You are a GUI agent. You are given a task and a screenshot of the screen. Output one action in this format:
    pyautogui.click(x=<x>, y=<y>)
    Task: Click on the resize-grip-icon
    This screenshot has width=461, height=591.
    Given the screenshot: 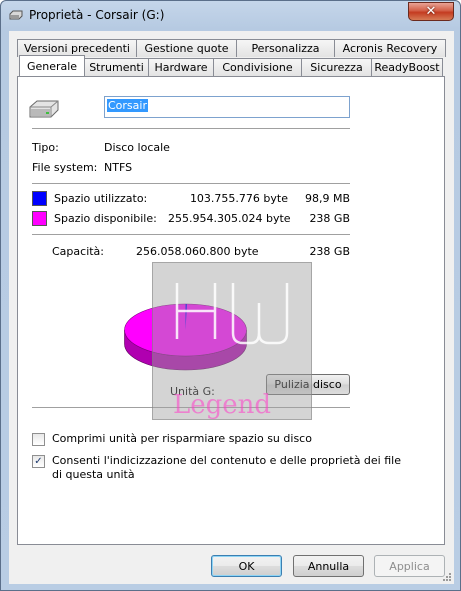 What is the action you would take?
    pyautogui.click(x=447, y=577)
    